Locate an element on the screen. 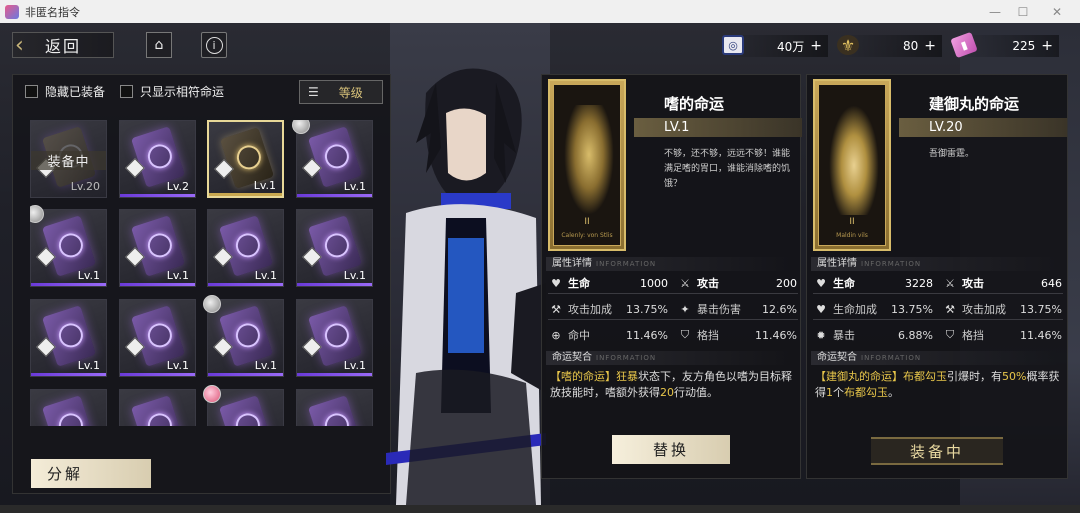  stat-label: 生命加成 is located at coordinates (855, 309).